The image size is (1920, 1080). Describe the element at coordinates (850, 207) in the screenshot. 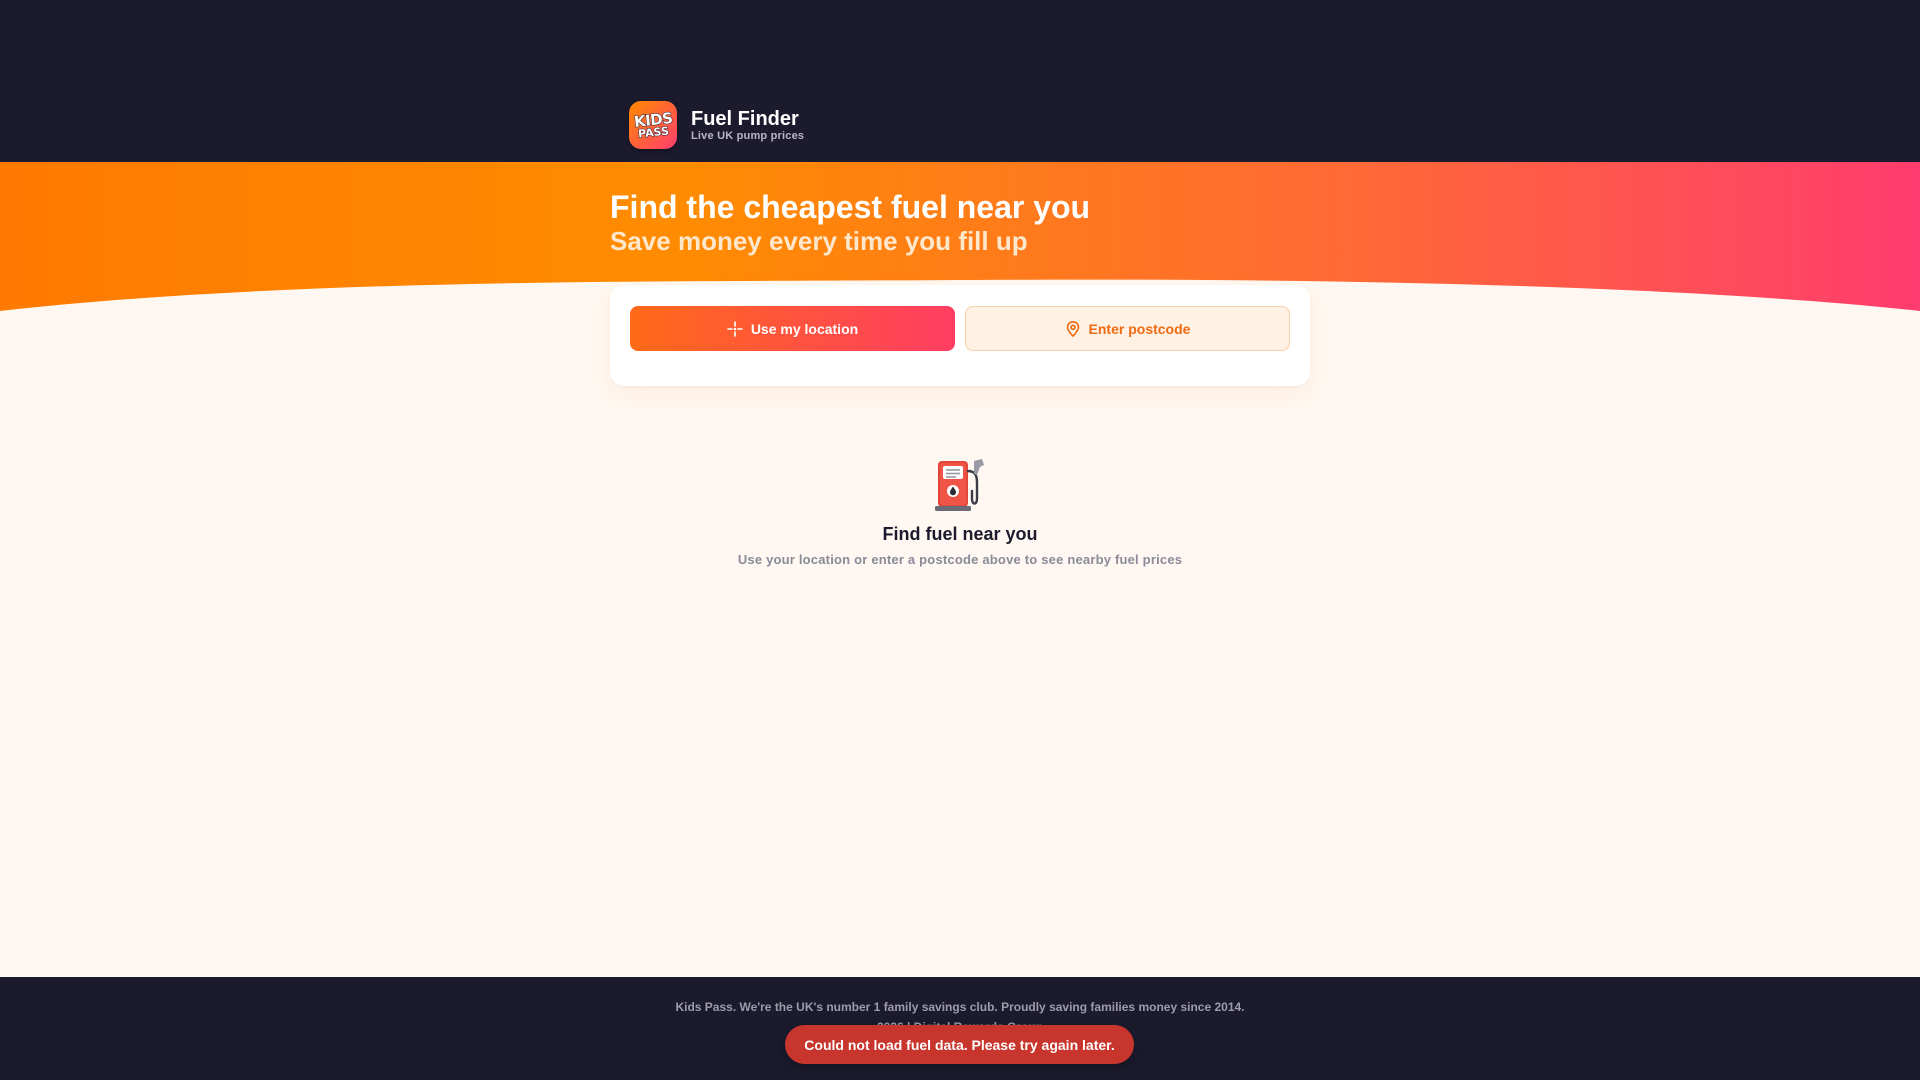

I see `hero-title: Find the cheapest fuel near you` at that location.